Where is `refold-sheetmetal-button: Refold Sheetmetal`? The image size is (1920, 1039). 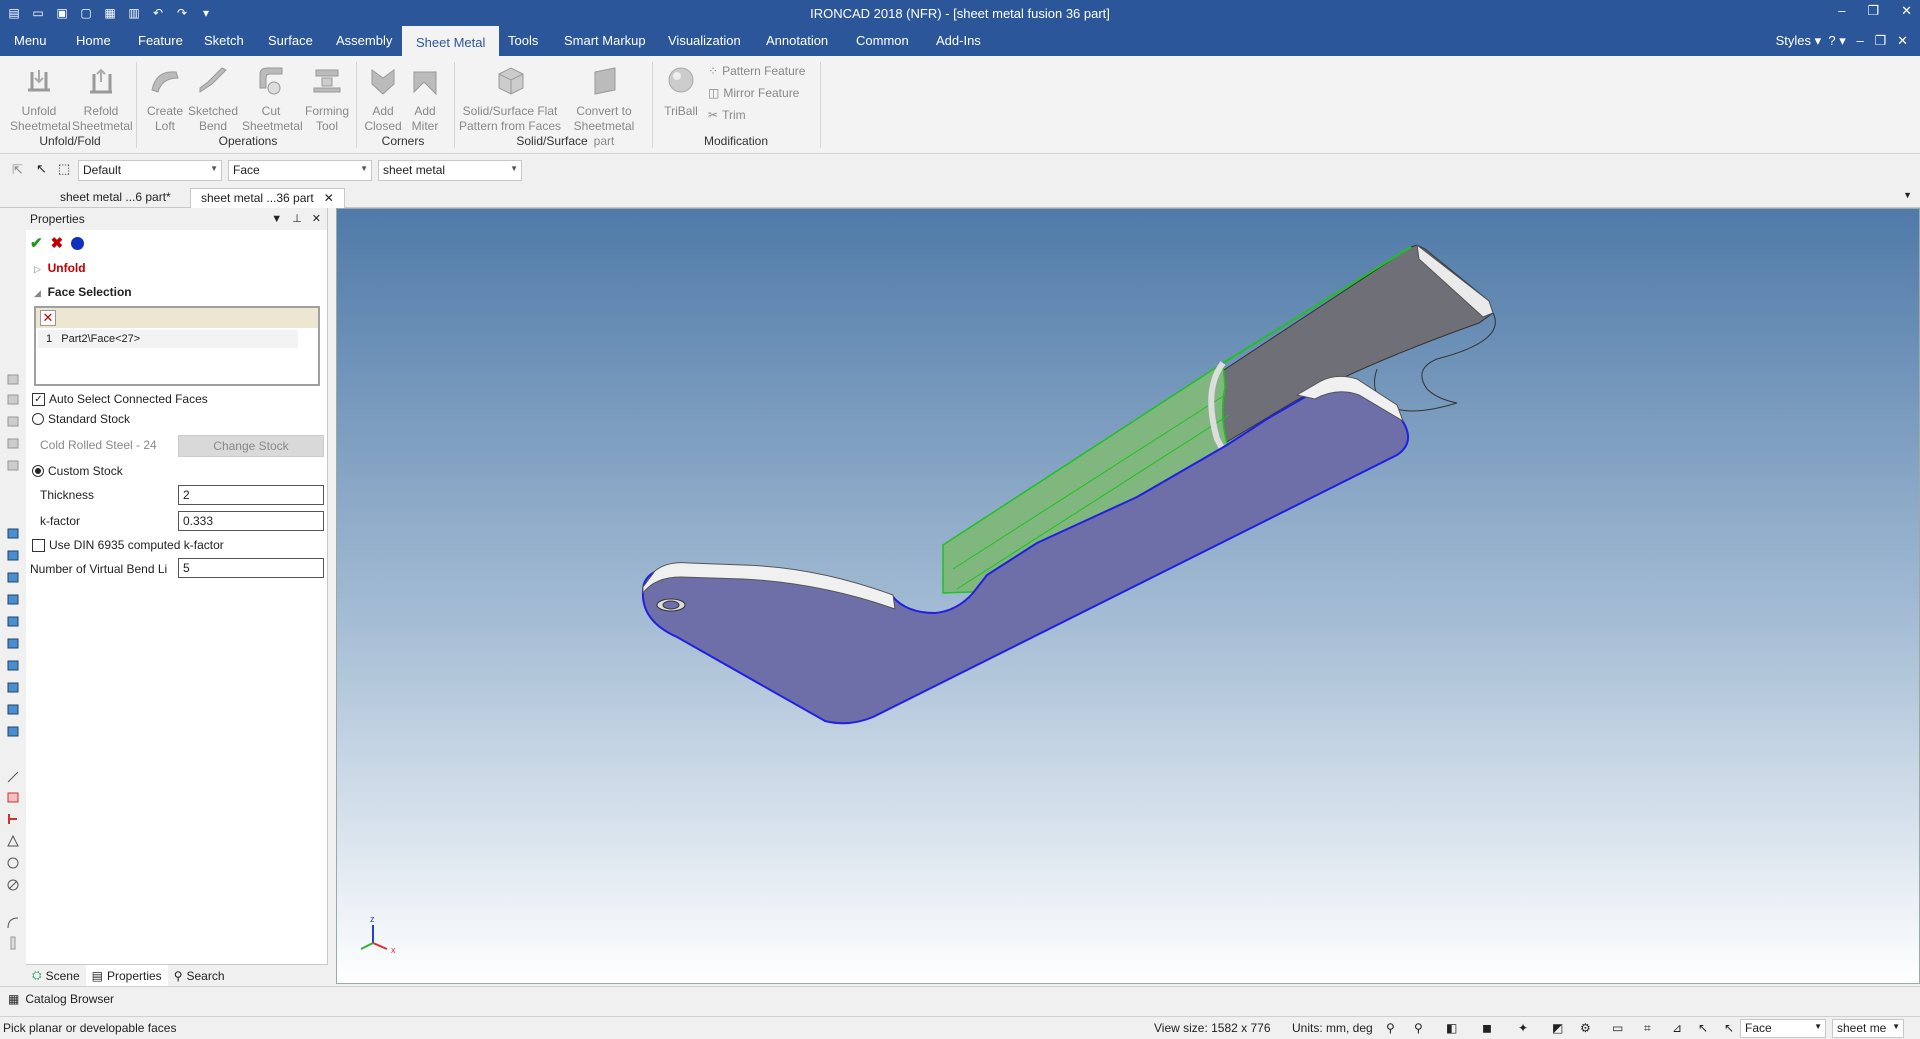
refold-sheetmetal-button: Refold Sheetmetal is located at coordinates (102, 99).